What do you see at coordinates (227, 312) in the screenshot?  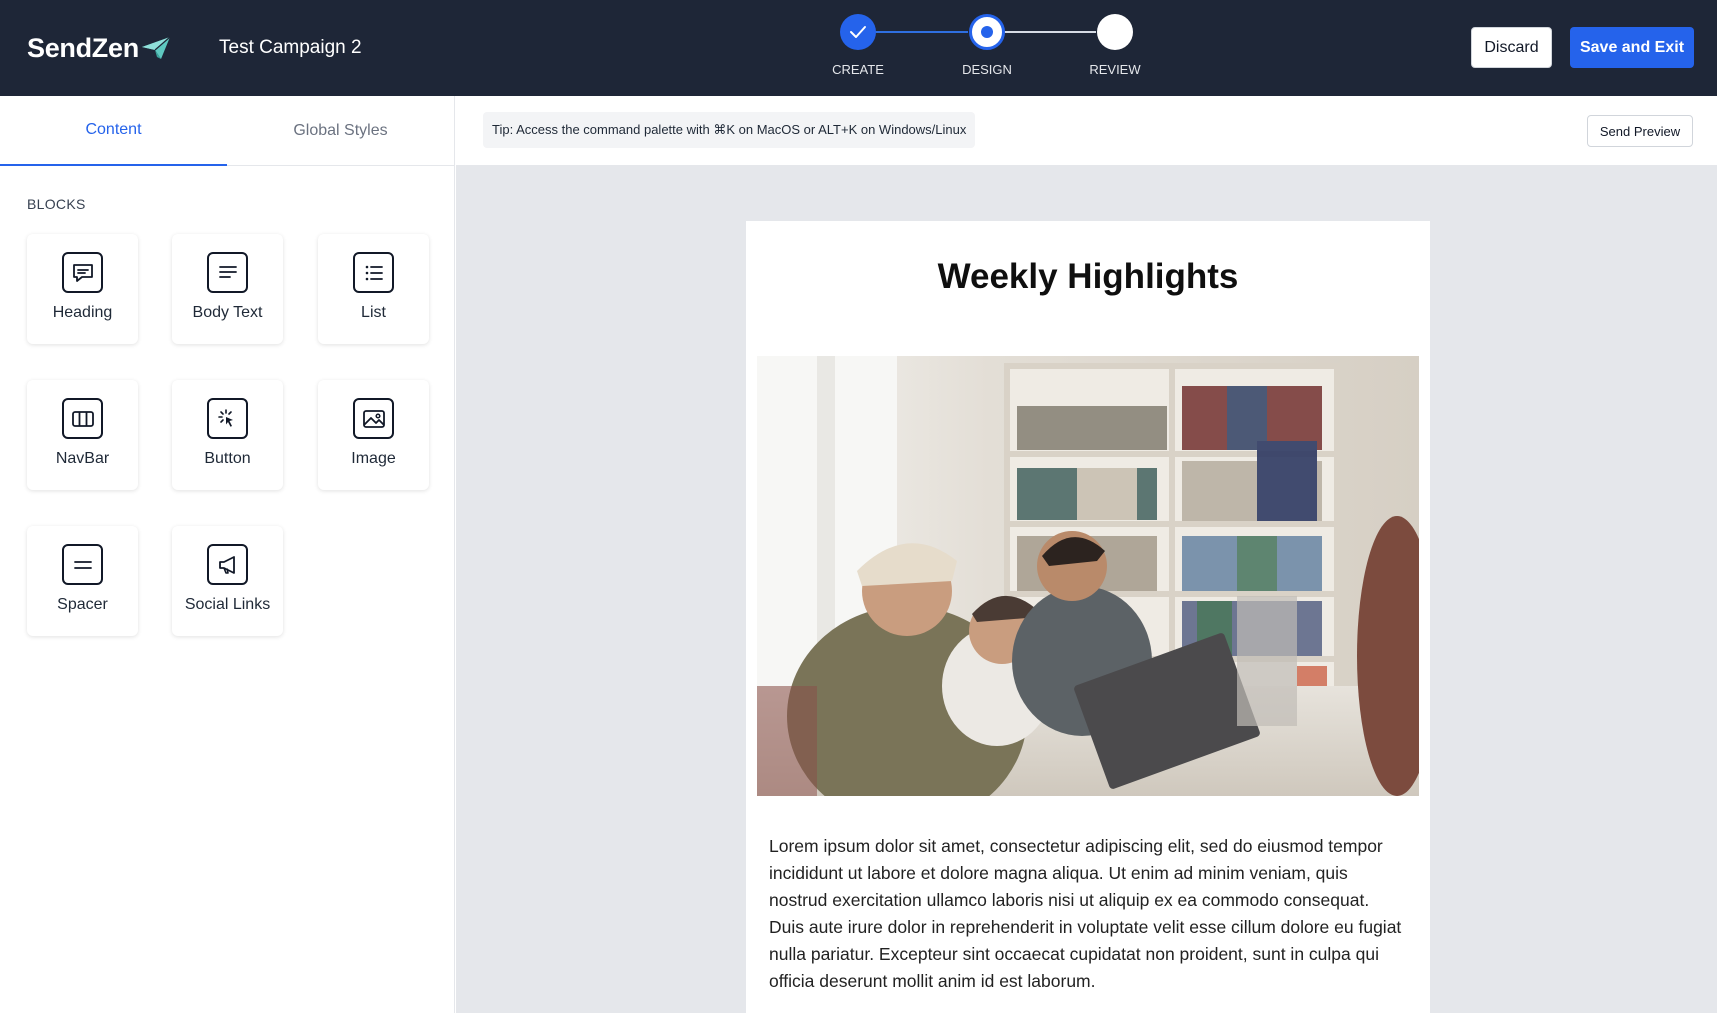 I see `block-label: Body Text` at bounding box center [227, 312].